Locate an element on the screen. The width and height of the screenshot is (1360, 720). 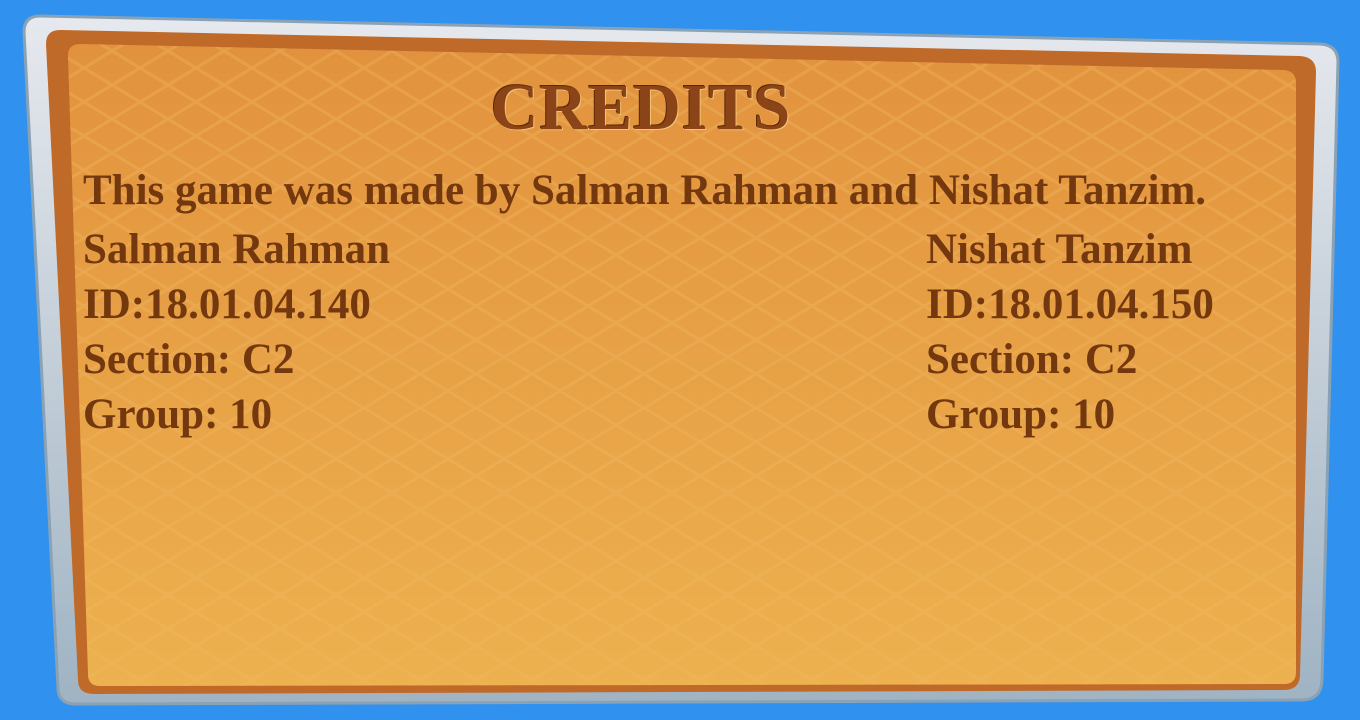
member-name: Salman Rahman is located at coordinates (237, 249).